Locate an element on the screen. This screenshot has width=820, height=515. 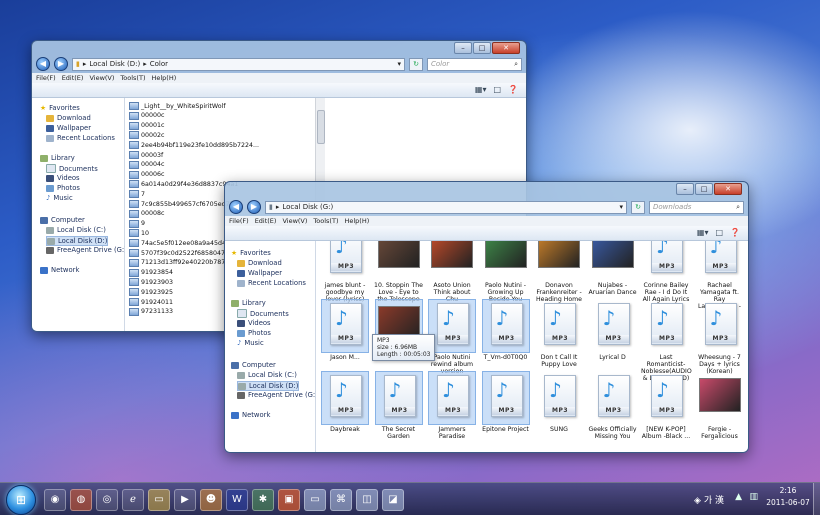
app-icon: ✱ is located at coordinates (263, 500).